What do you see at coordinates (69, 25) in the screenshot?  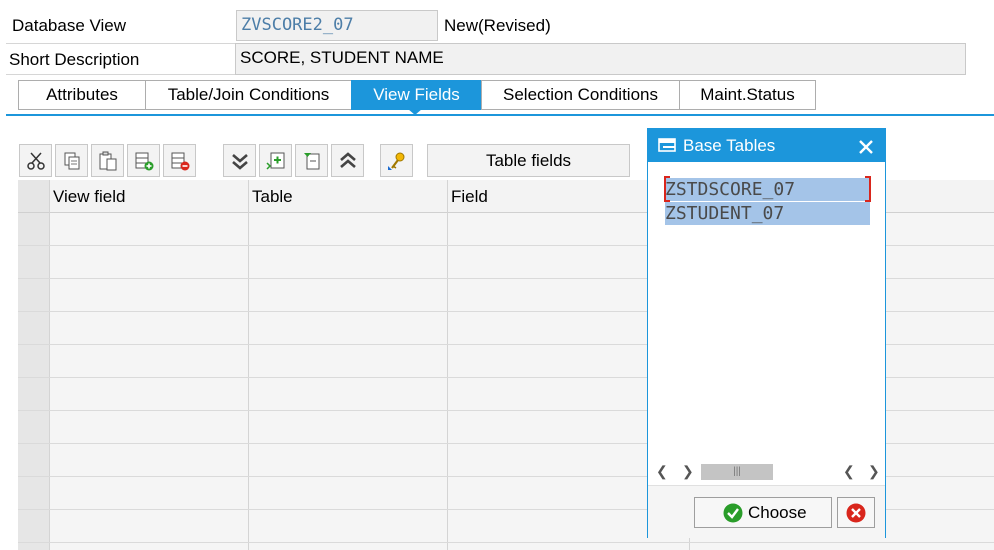 I see `db-view-label: Database View` at bounding box center [69, 25].